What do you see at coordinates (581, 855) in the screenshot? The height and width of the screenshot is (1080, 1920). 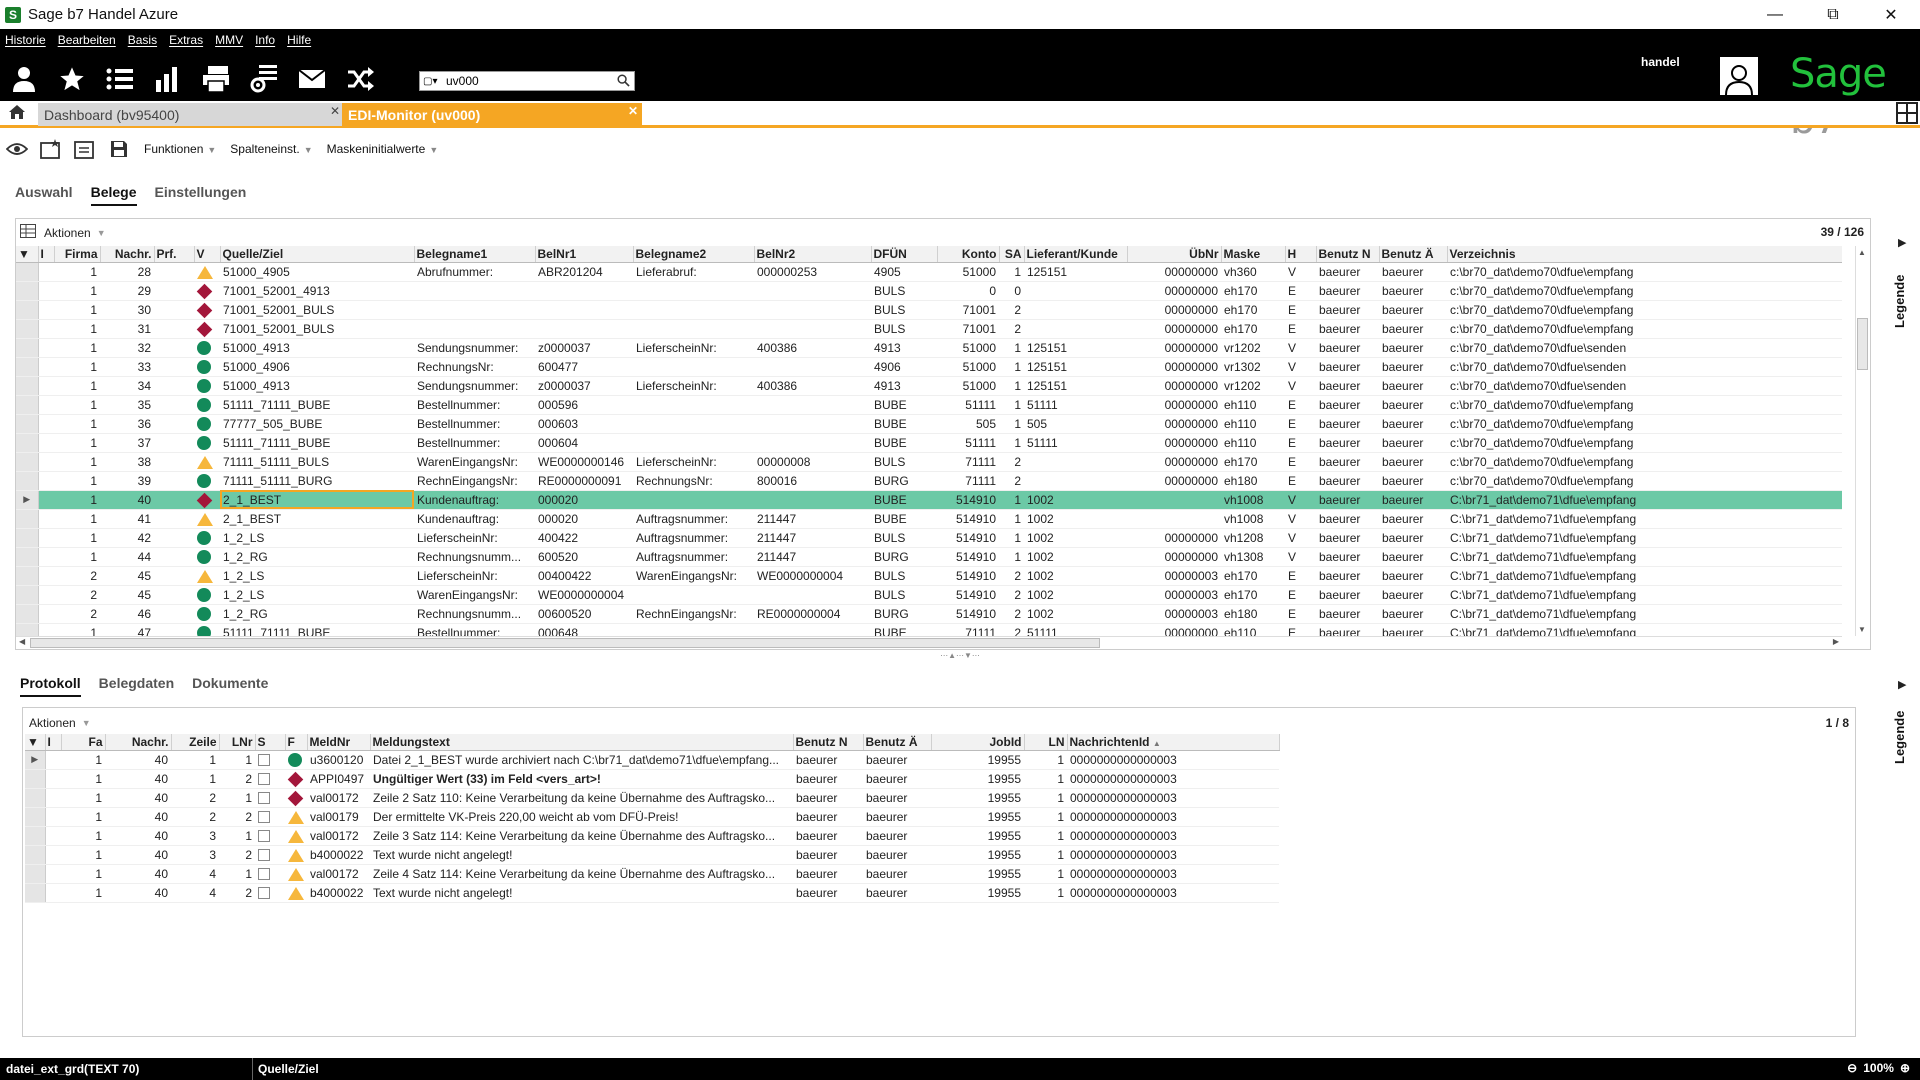 I see `cell-meldungstext: Text wurde nicht angelegt!` at bounding box center [581, 855].